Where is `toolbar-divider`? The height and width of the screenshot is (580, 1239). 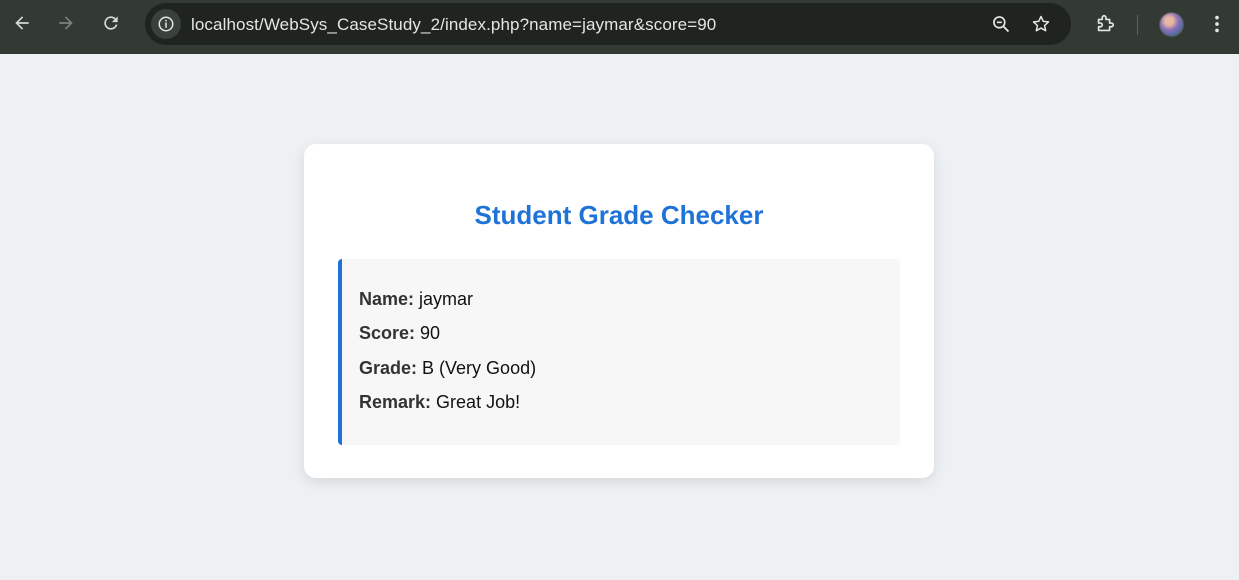 toolbar-divider is located at coordinates (1137, 25).